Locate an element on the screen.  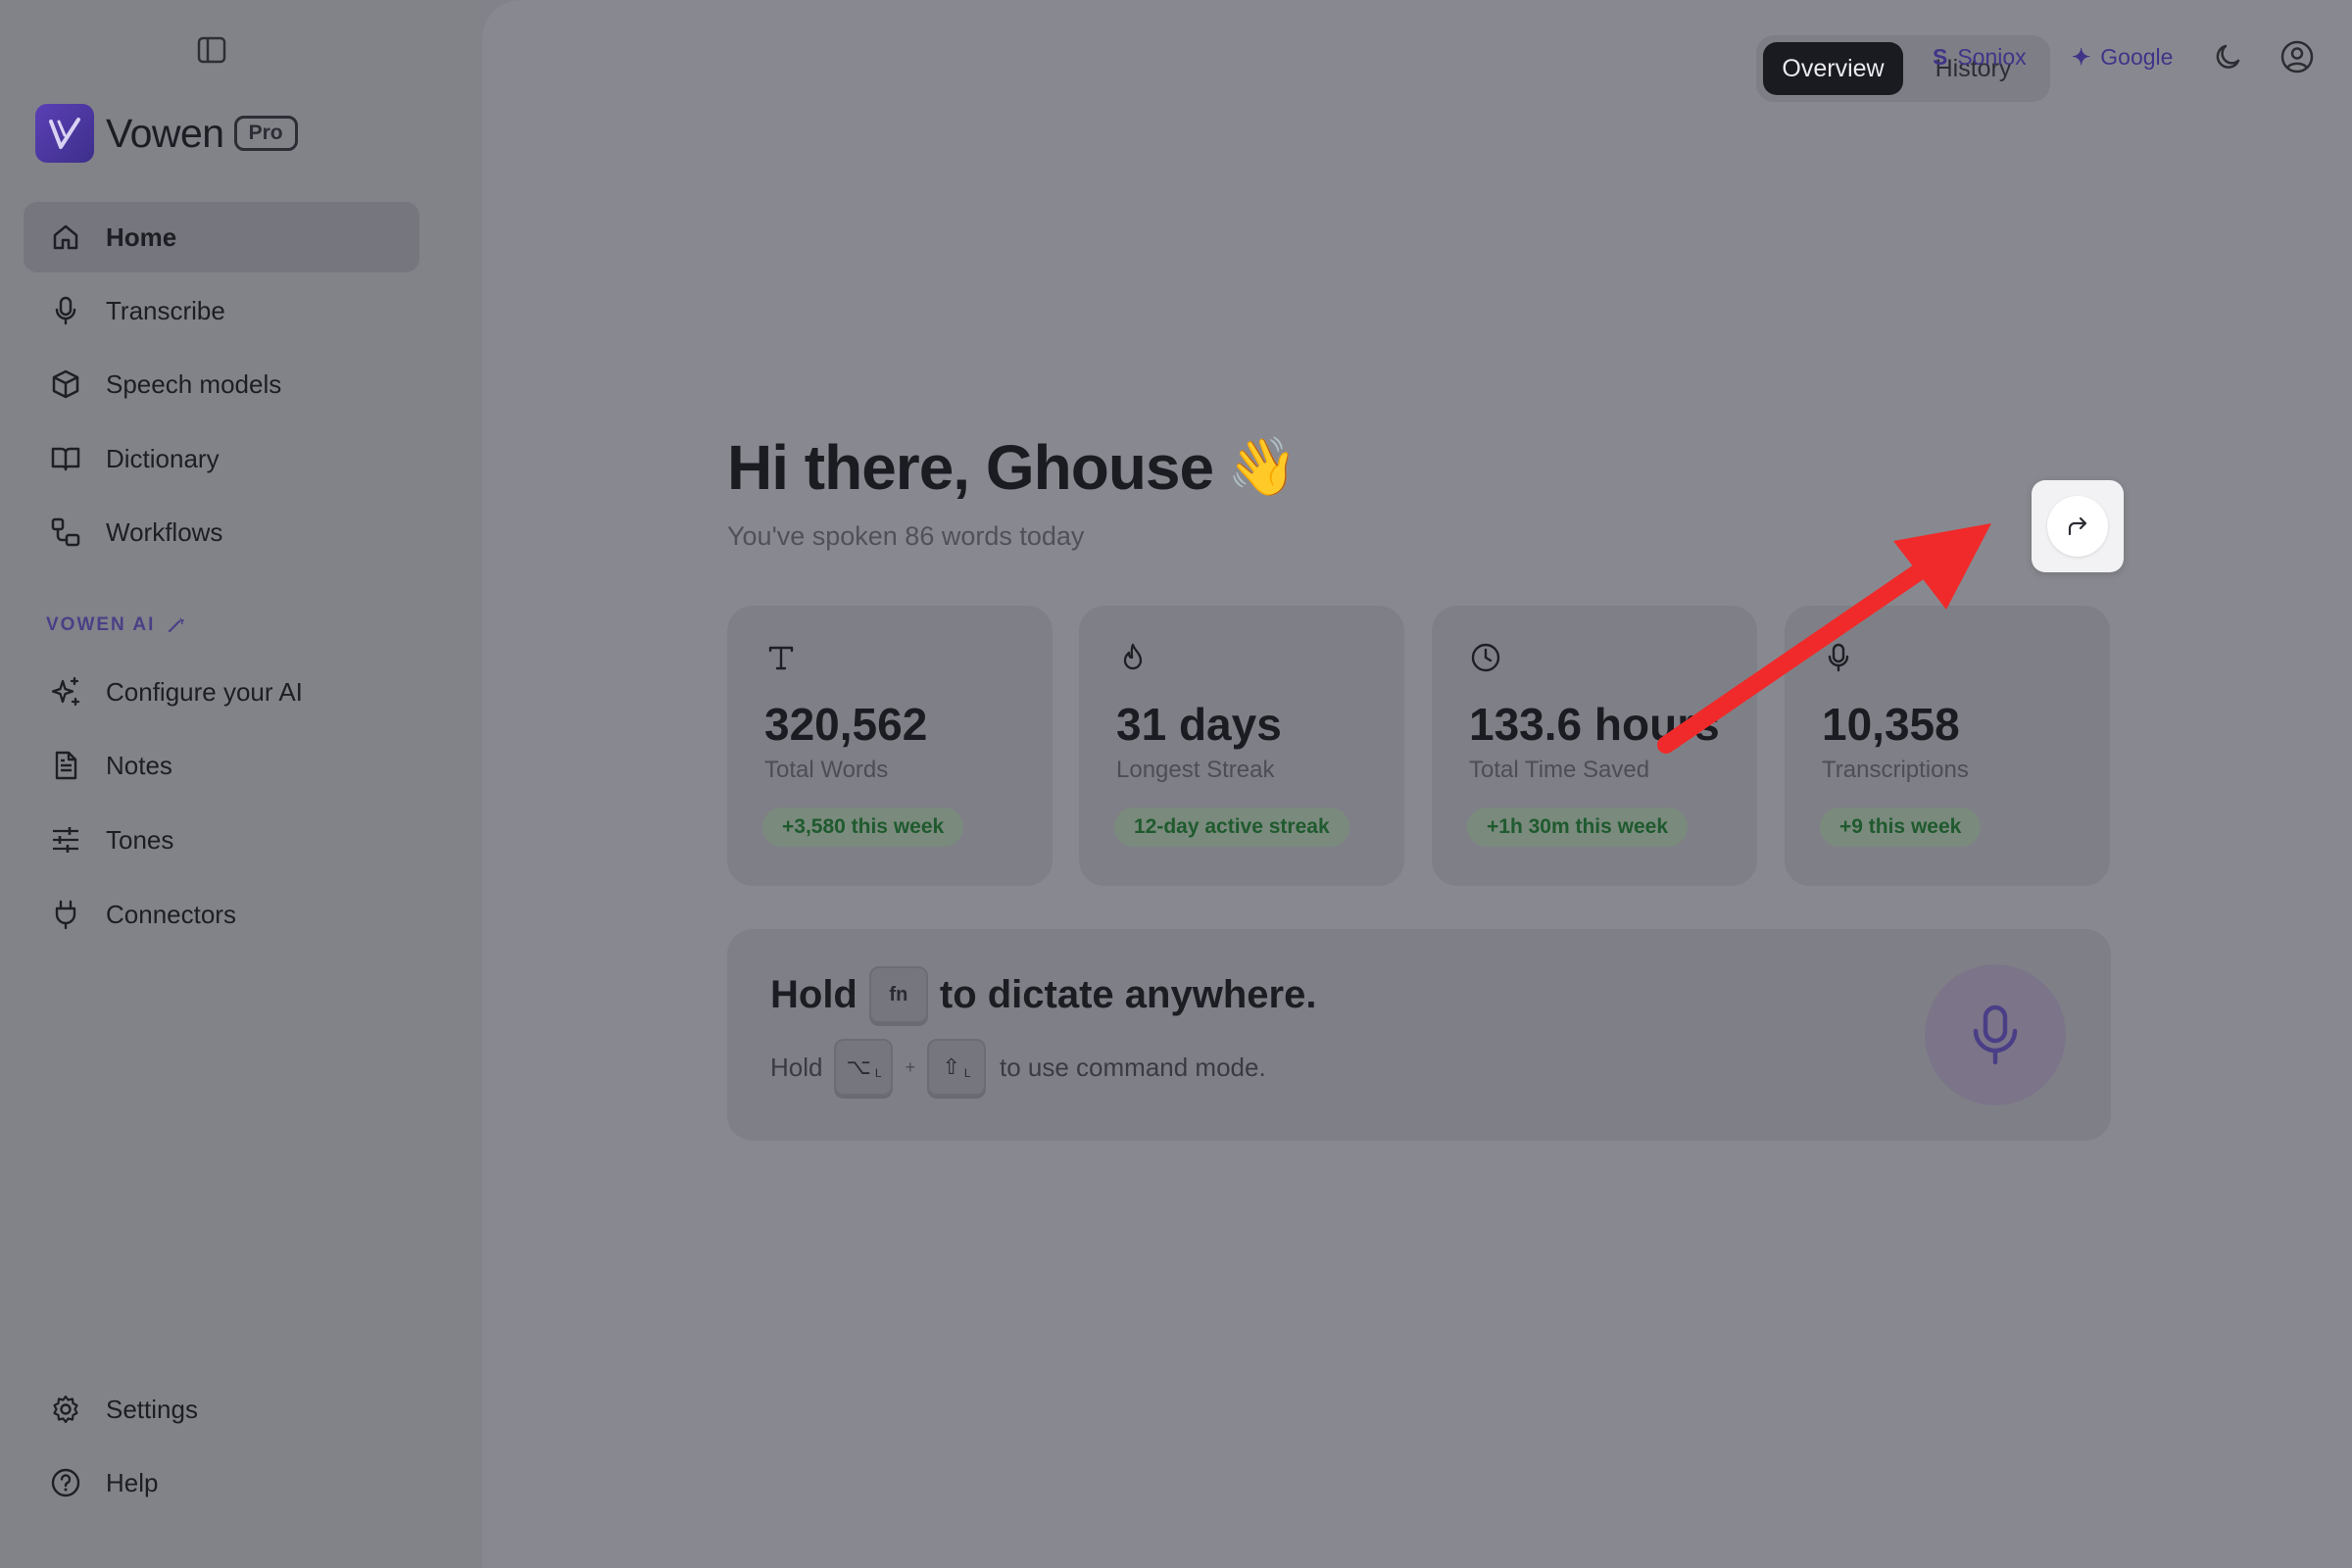
flame-icon is located at coordinates (1133, 656).